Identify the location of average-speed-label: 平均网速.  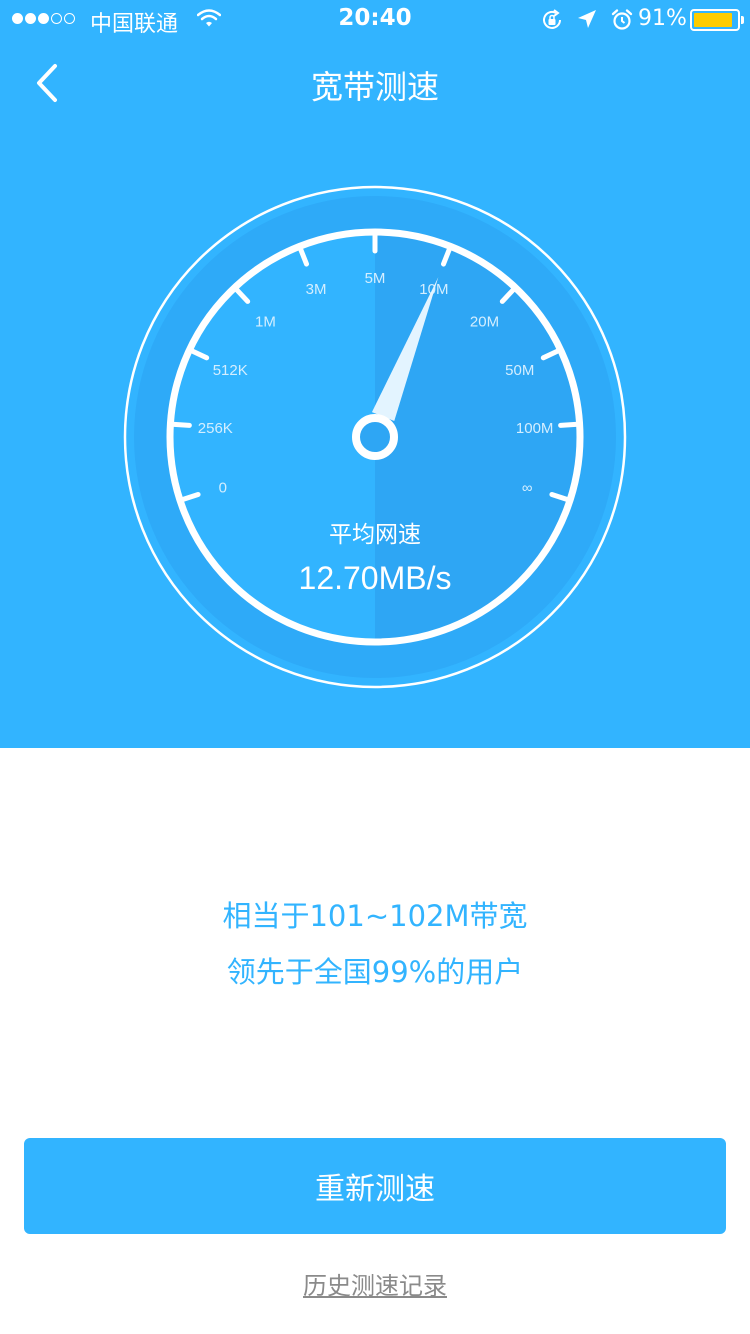
(375, 535).